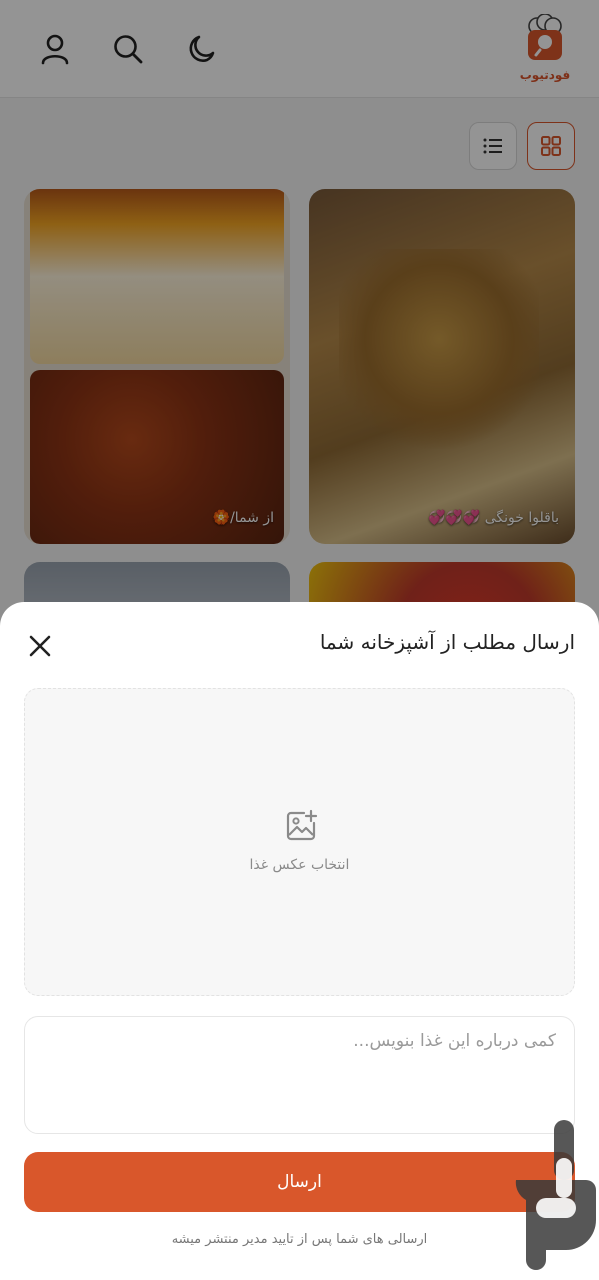 This screenshot has height=1280, width=599. What do you see at coordinates (40, 646) in the screenshot?
I see `close-icon` at bounding box center [40, 646].